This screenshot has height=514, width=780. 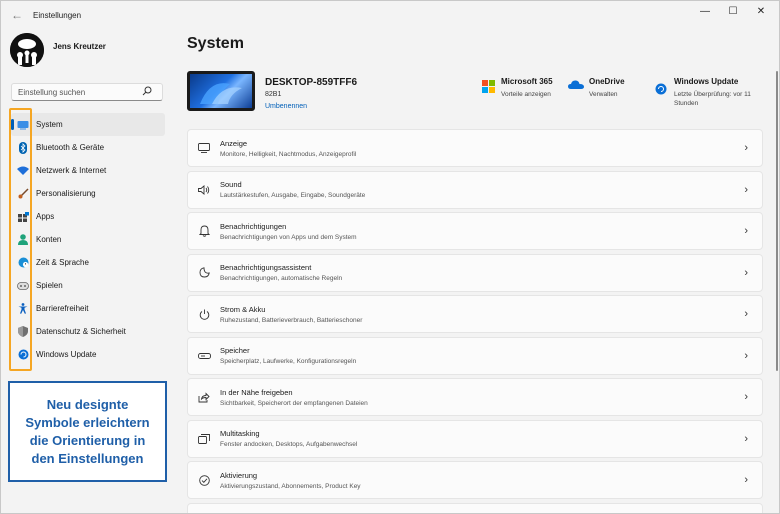 I want to click on onedrive-icon, so click(x=576, y=89).